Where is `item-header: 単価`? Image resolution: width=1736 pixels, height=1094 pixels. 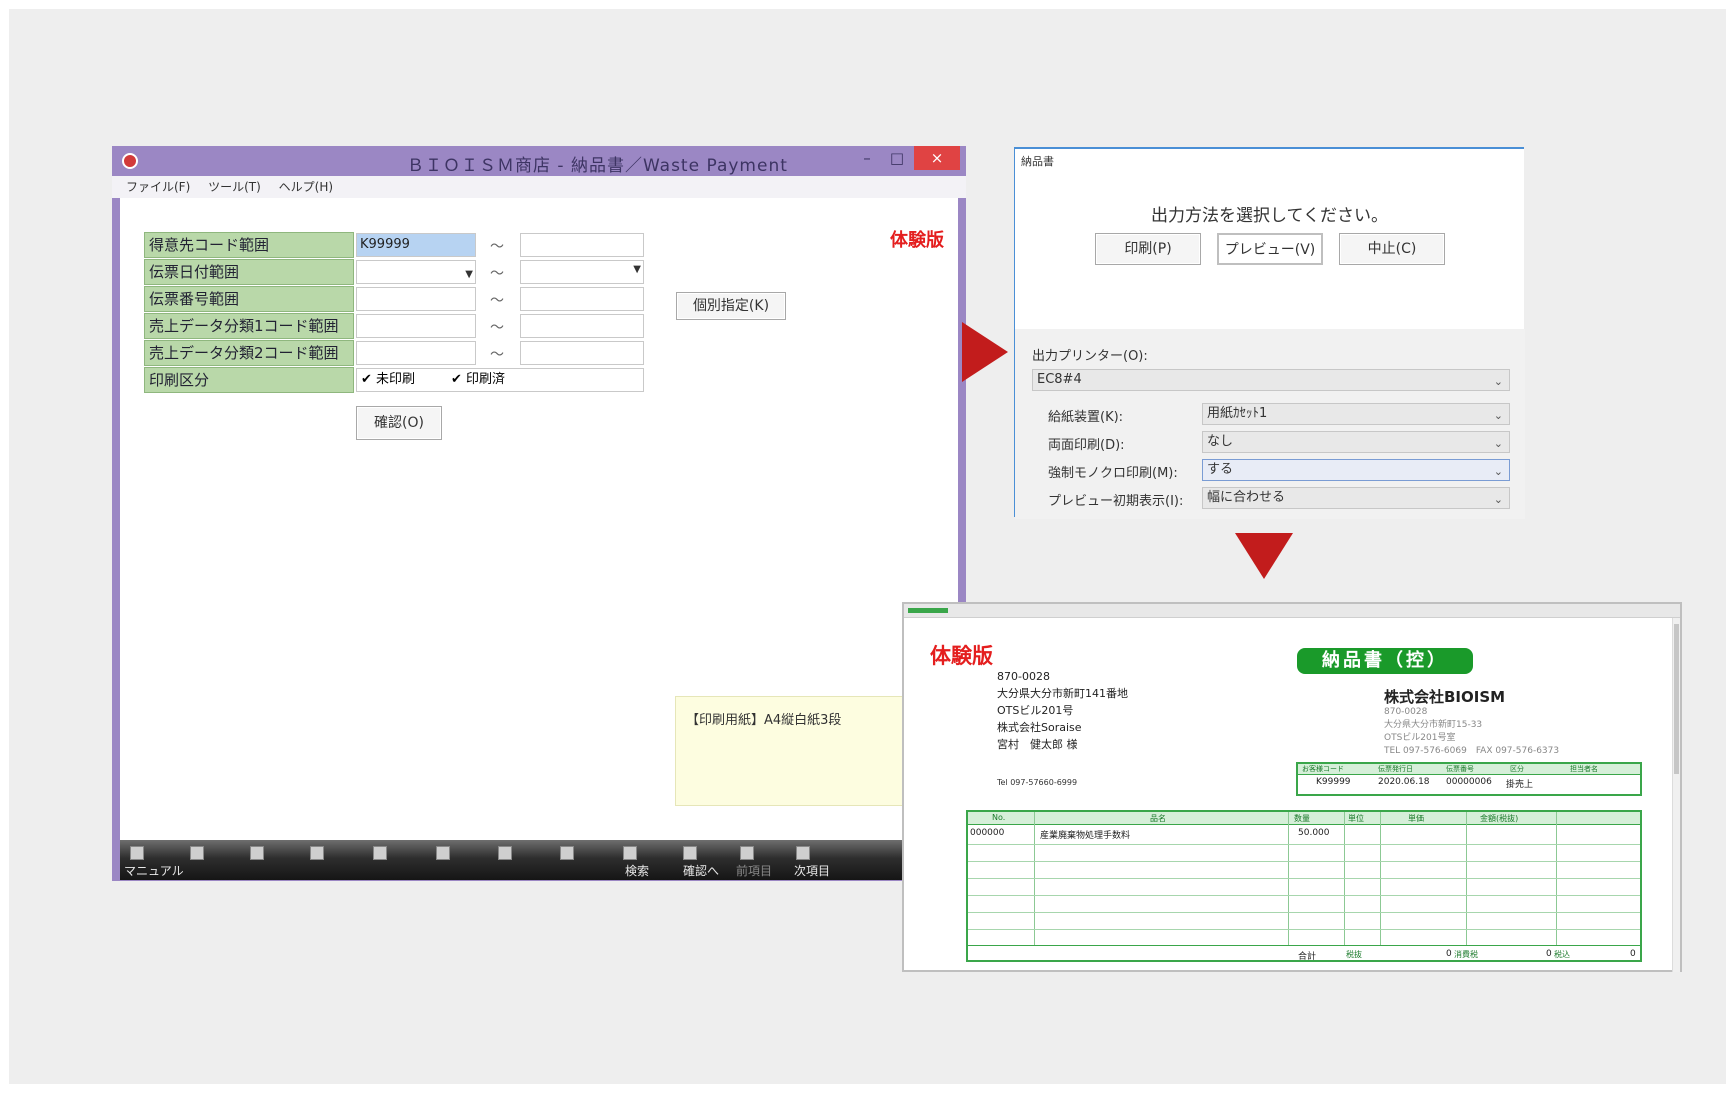
item-header: 単価 is located at coordinates (1416, 818).